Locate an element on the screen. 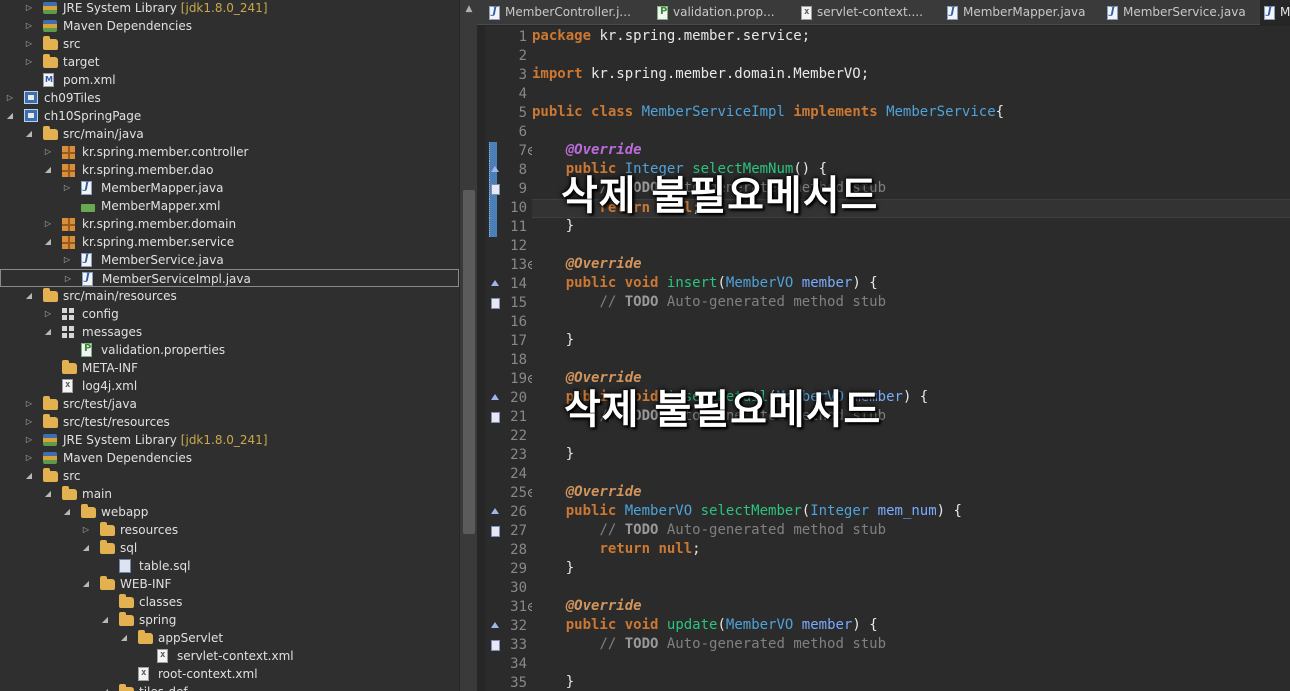 The height and width of the screenshot is (691, 1290). tree-item: ▷ MemberService.java is located at coordinates (229, 260).